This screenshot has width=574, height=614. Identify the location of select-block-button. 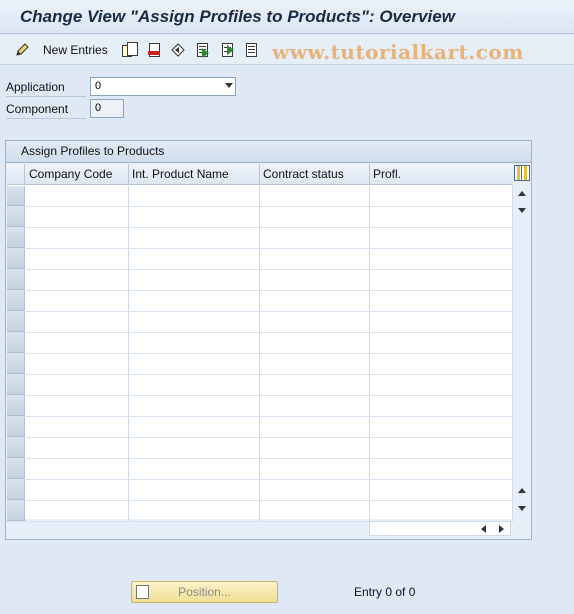
(227, 50).